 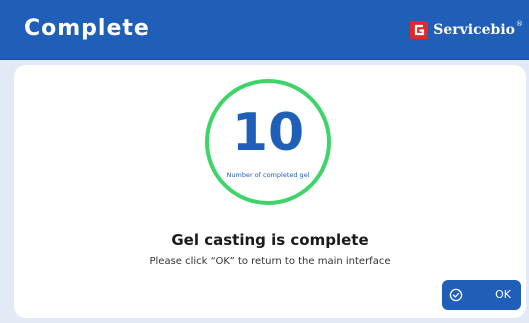 What do you see at coordinates (456, 295) in the screenshot?
I see `check-circle-icon` at bounding box center [456, 295].